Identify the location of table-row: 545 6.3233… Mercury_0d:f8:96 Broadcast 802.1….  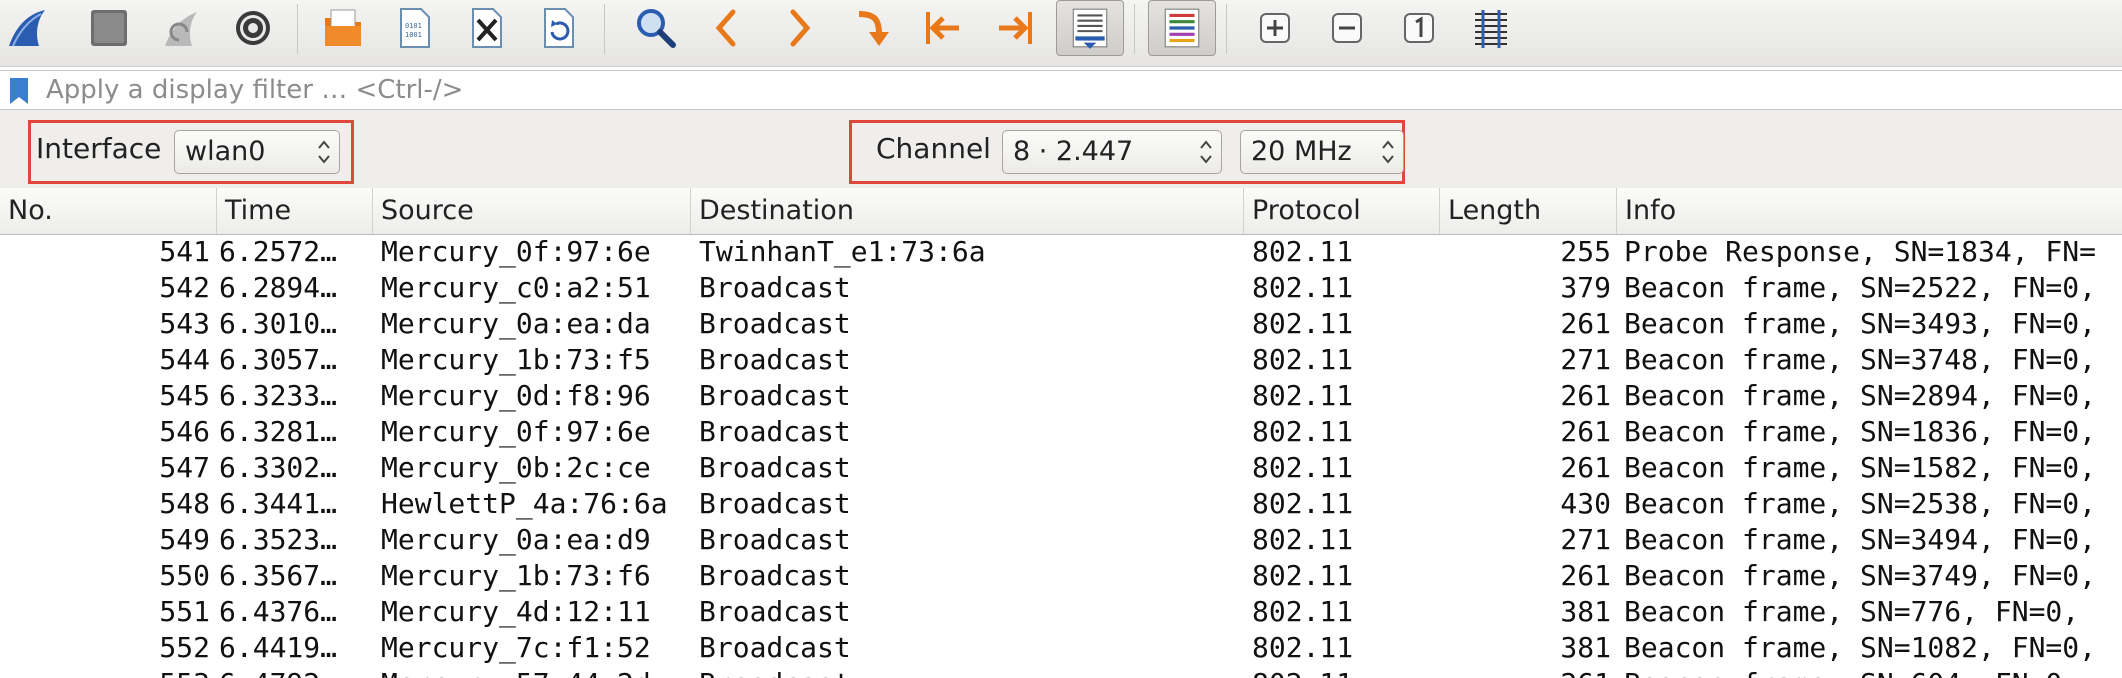
(1061, 396).